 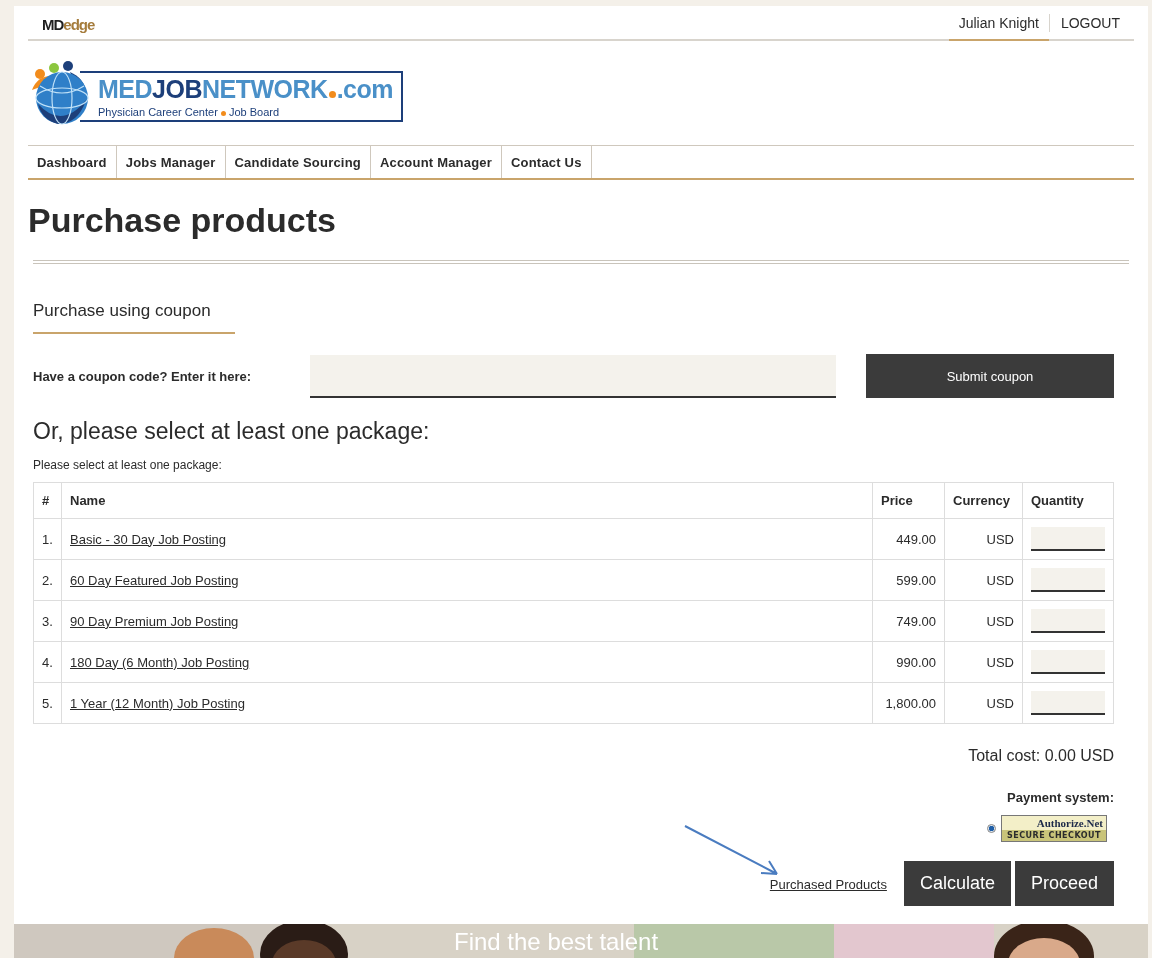 What do you see at coordinates (991, 828) in the screenshot?
I see `radio-button` at bounding box center [991, 828].